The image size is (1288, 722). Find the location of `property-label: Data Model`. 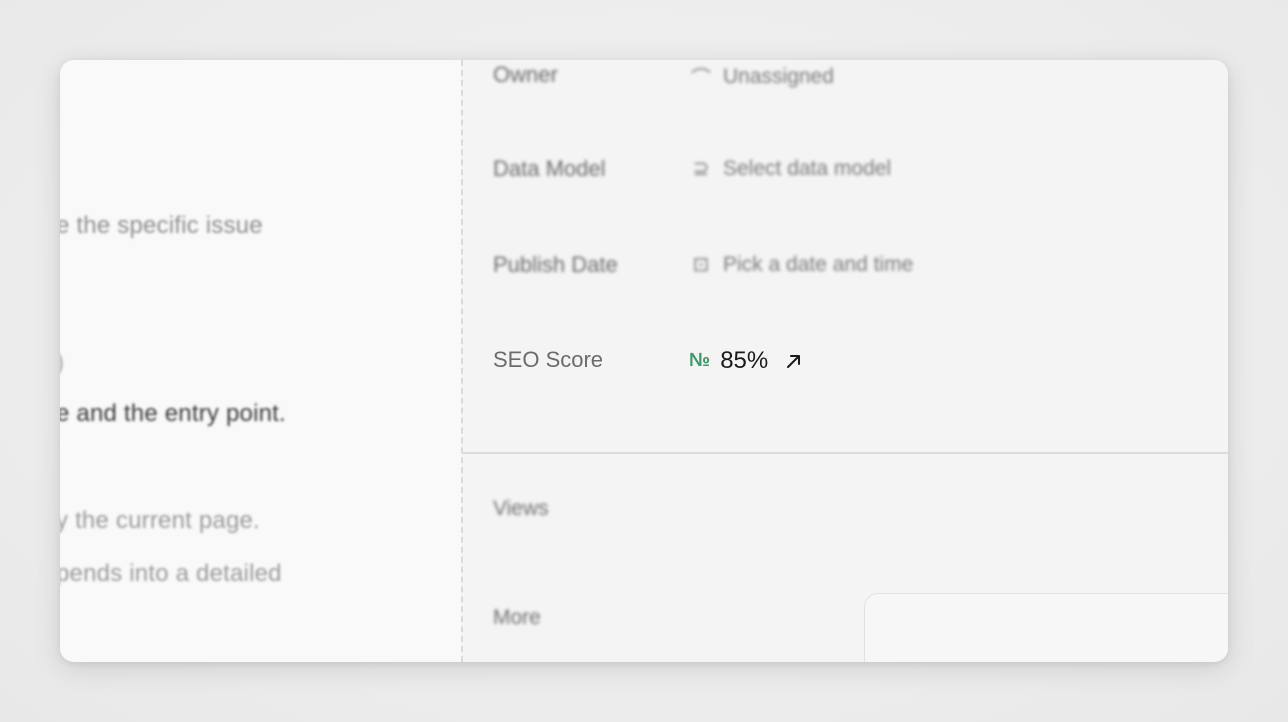

property-label: Data Model is located at coordinates (549, 168).